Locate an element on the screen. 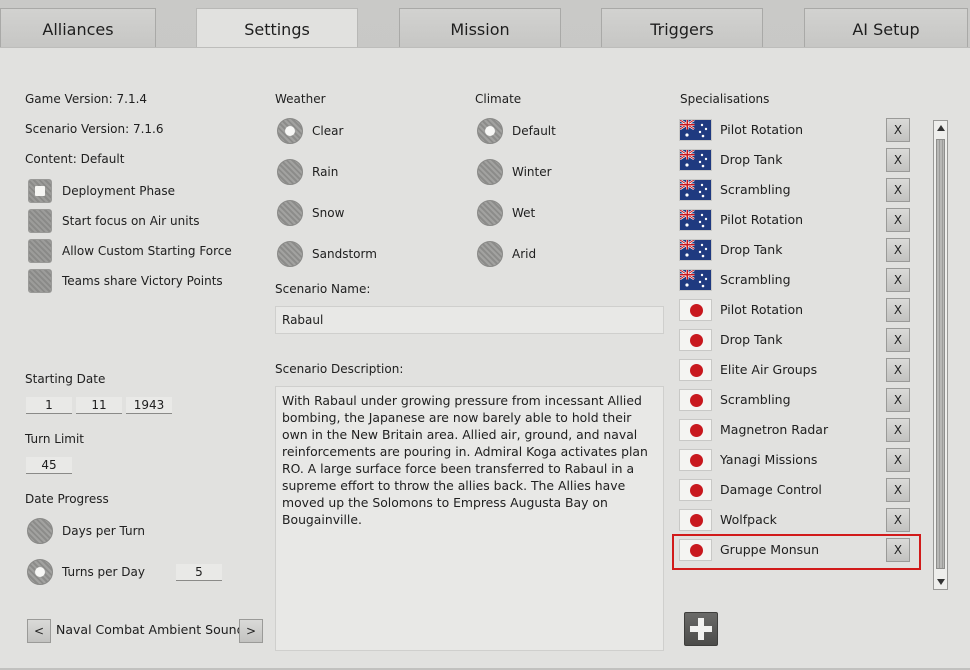  turns-per-day-radio is located at coordinates (40, 572).